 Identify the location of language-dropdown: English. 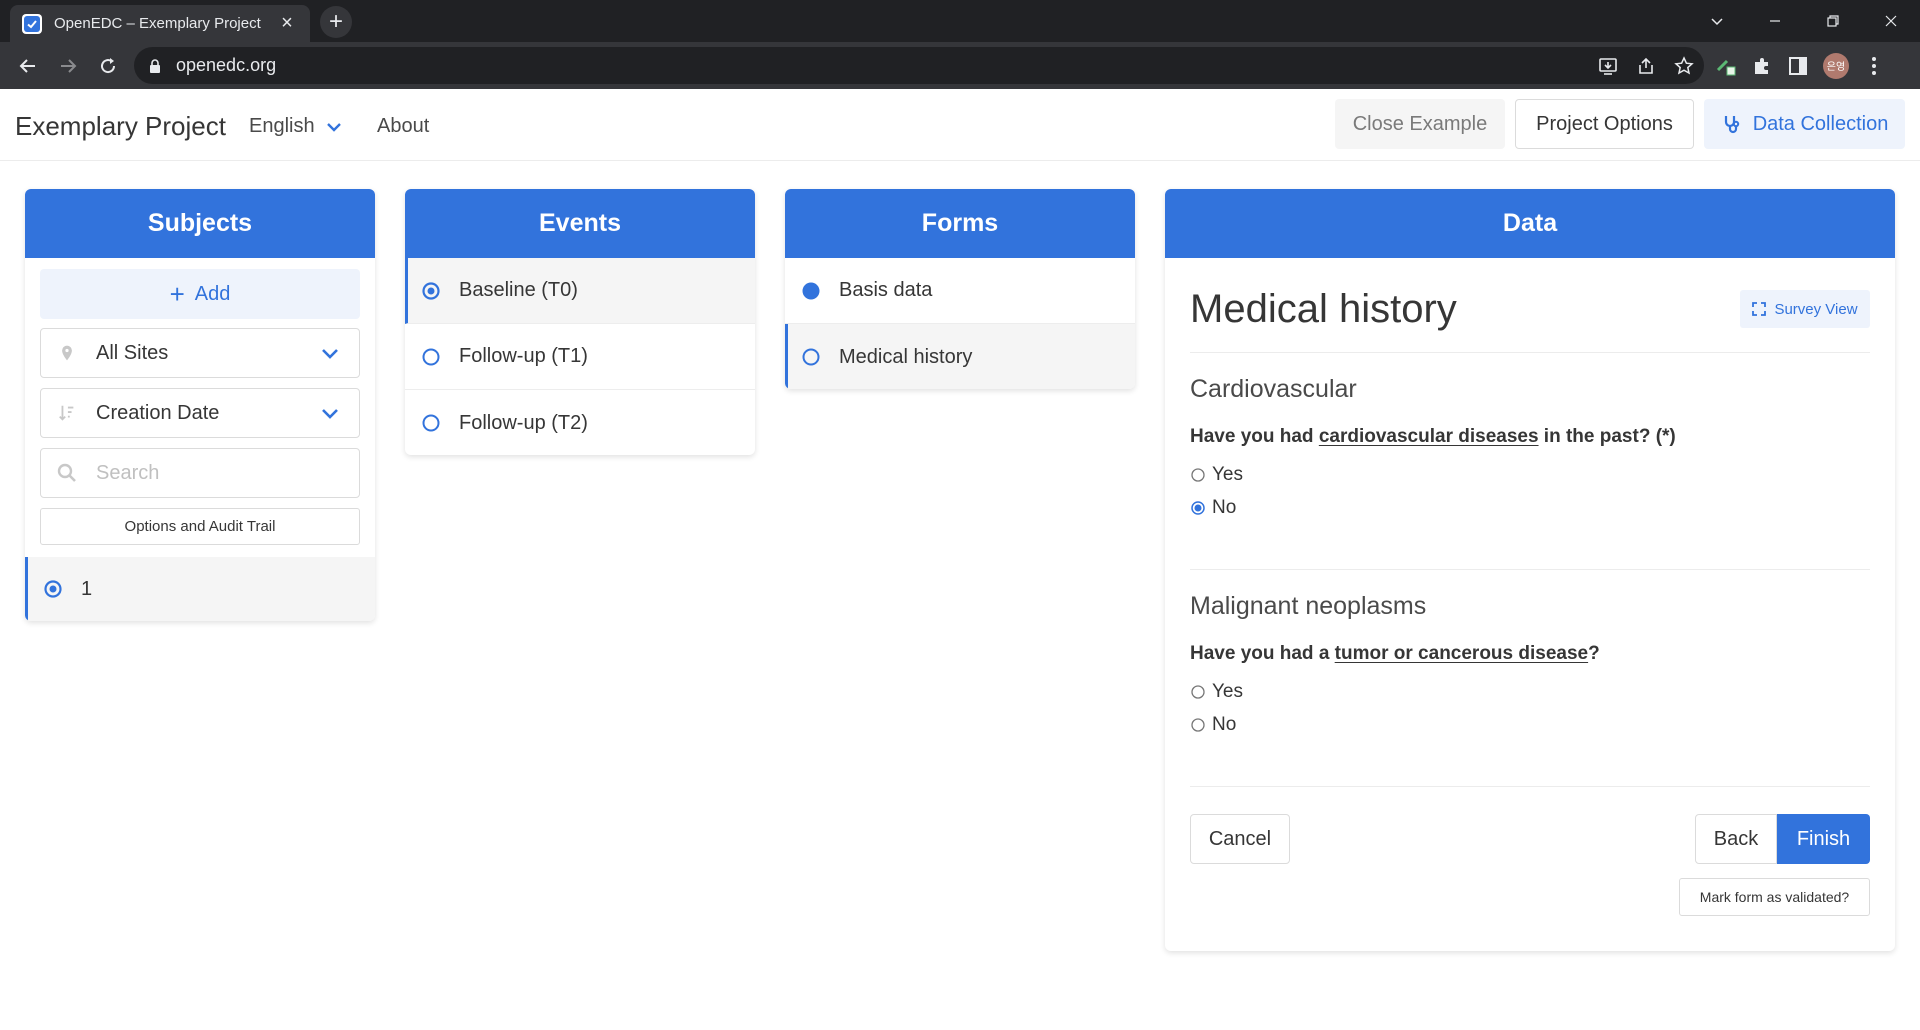
(296, 126).